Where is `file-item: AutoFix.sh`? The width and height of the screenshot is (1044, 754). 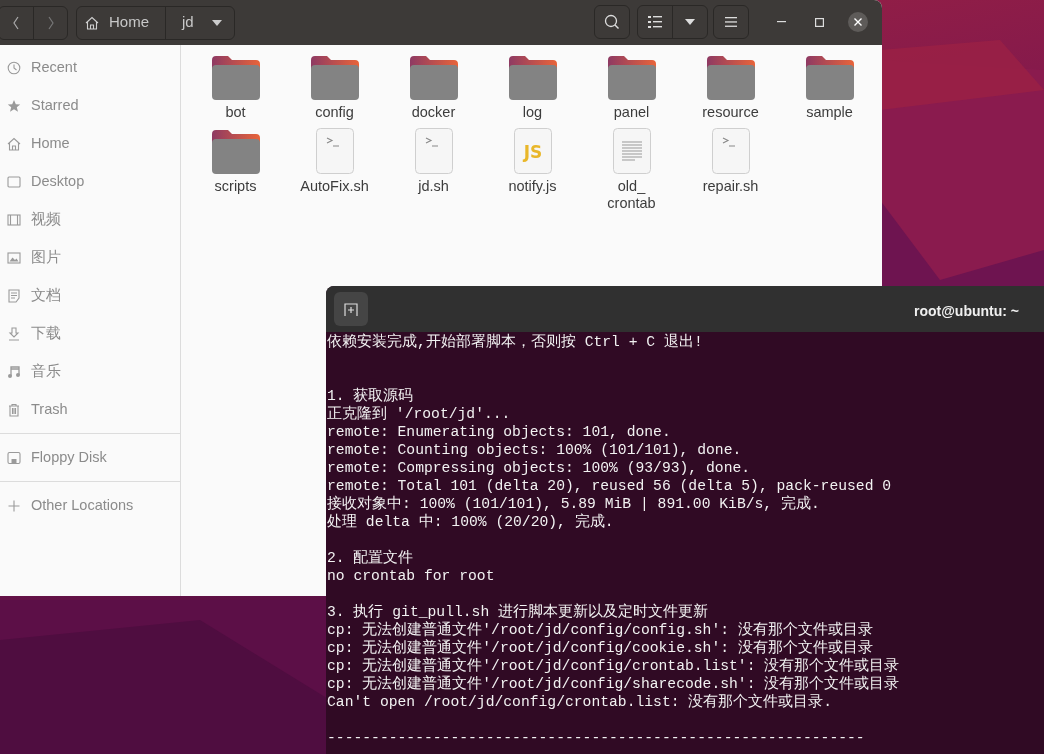 file-item: AutoFix.sh is located at coordinates (334, 171).